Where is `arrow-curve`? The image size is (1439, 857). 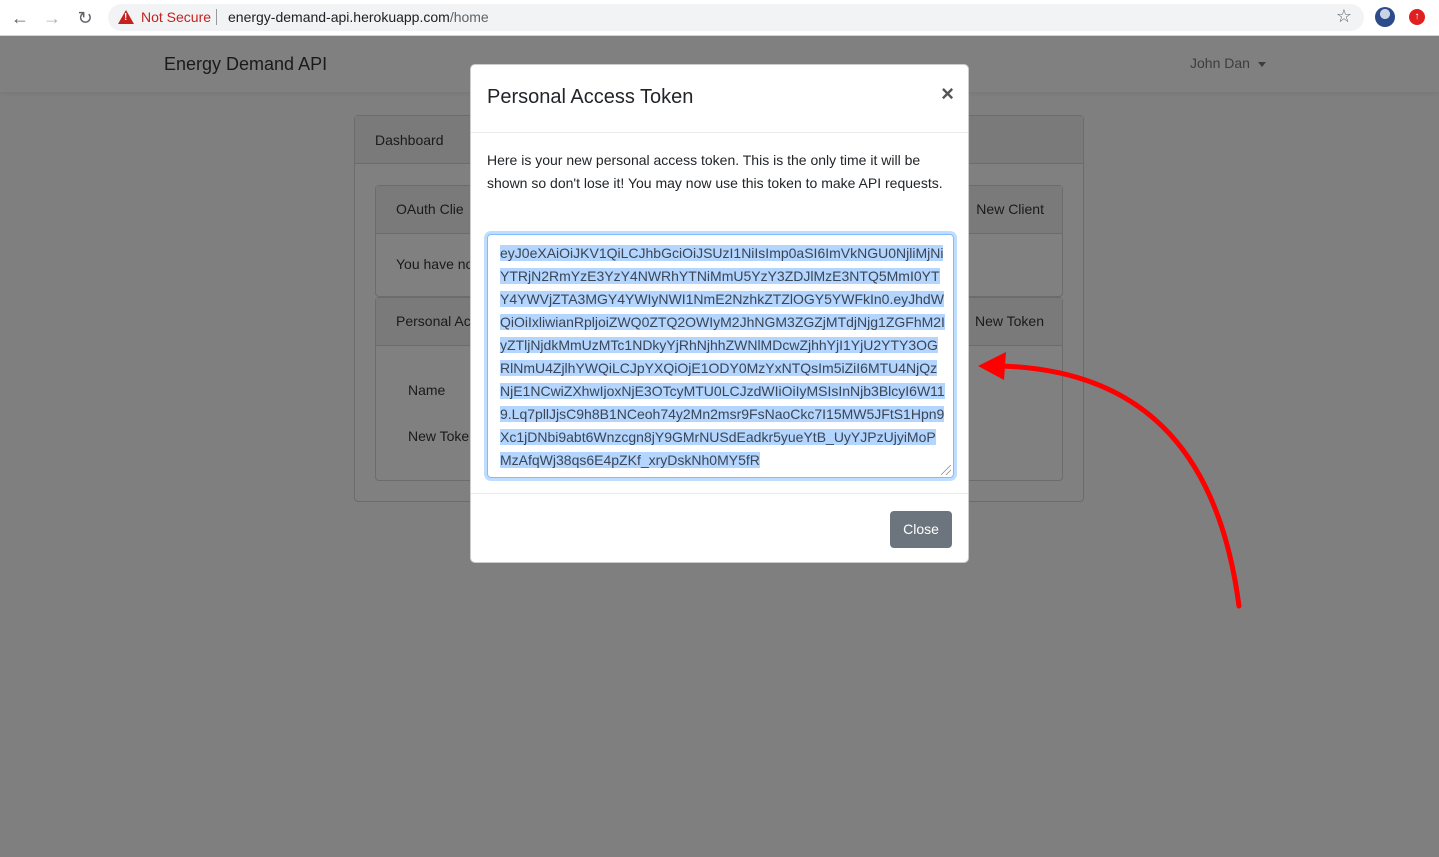 arrow-curve is located at coordinates (1119, 486).